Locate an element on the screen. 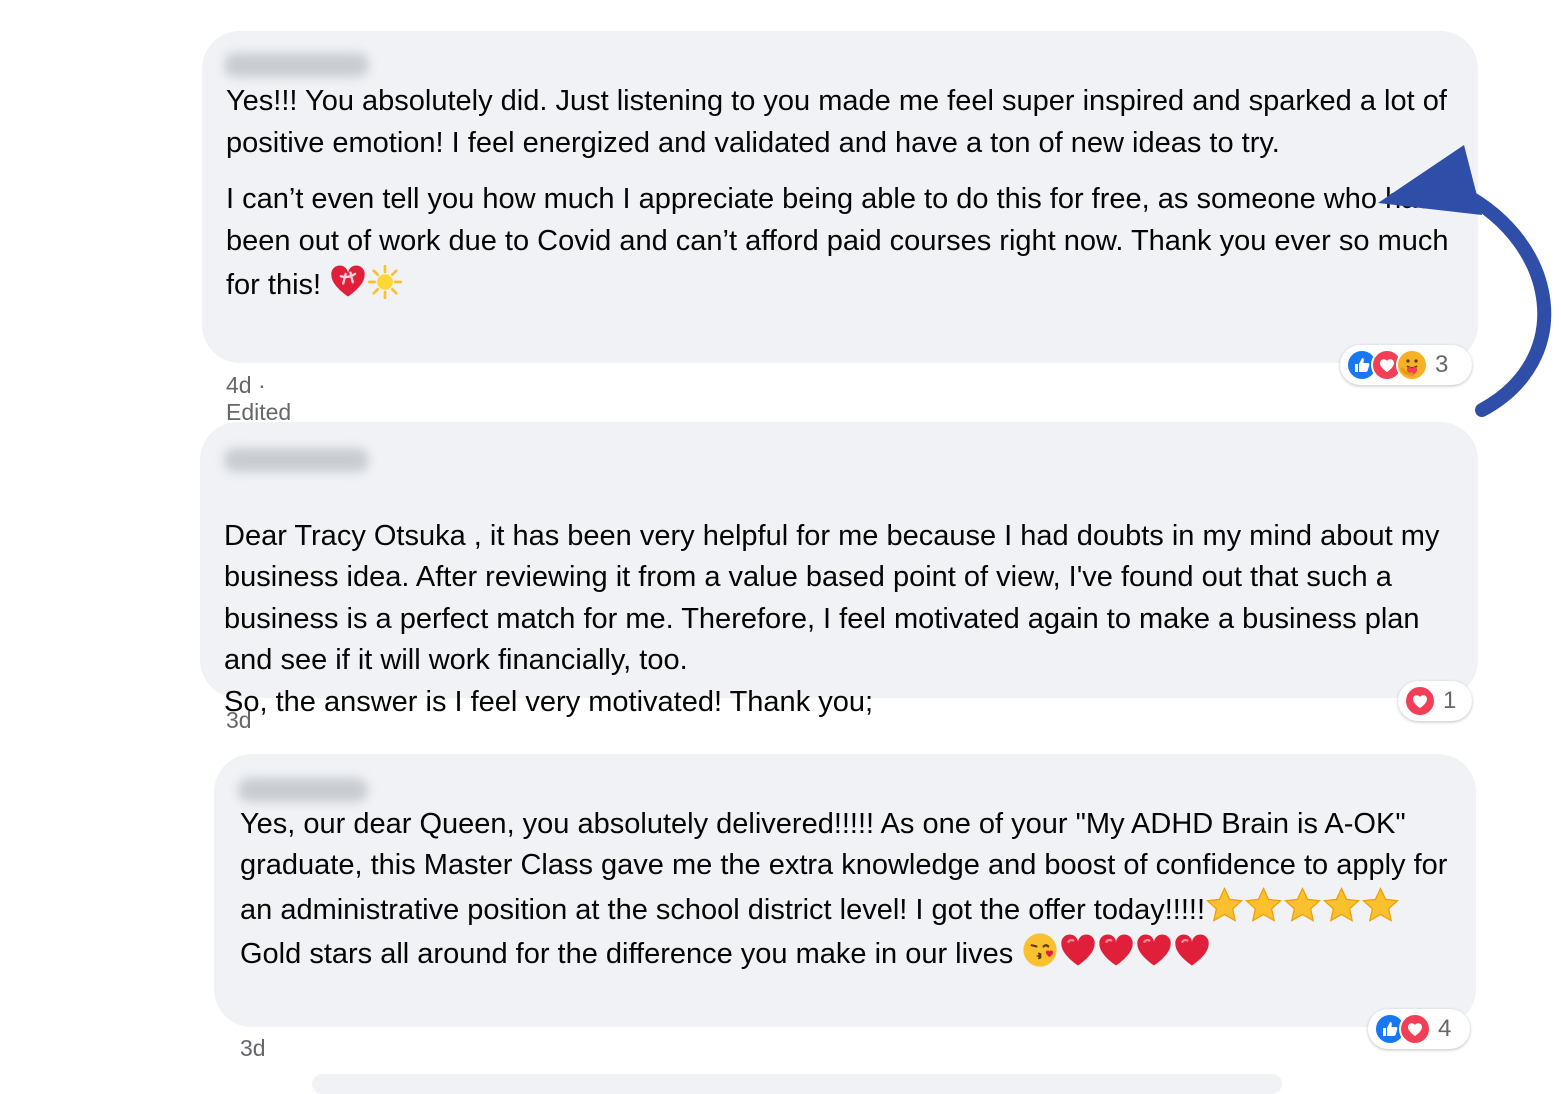 The width and height of the screenshot is (1561, 1094). reactions-summary: 4 is located at coordinates (1419, 1029).